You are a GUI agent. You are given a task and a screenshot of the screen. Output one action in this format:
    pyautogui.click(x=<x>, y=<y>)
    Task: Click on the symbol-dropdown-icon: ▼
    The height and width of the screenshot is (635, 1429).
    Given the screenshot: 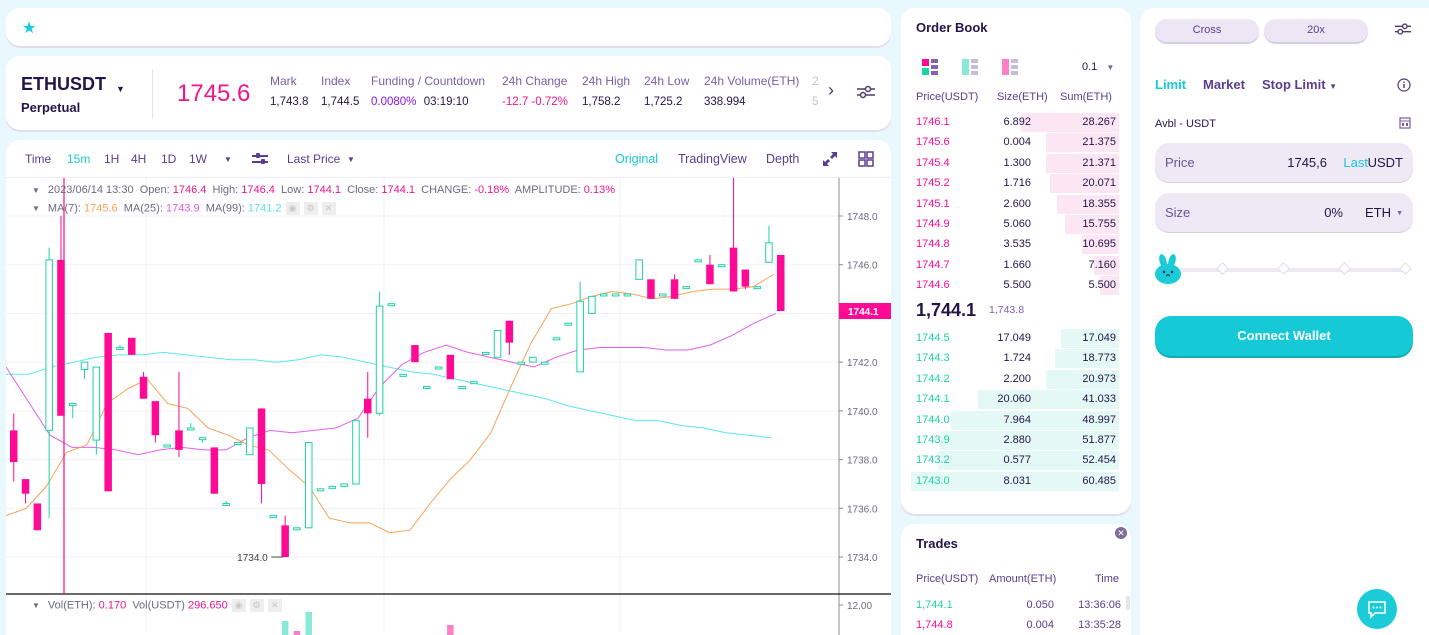 What is the action you would take?
    pyautogui.click(x=120, y=89)
    